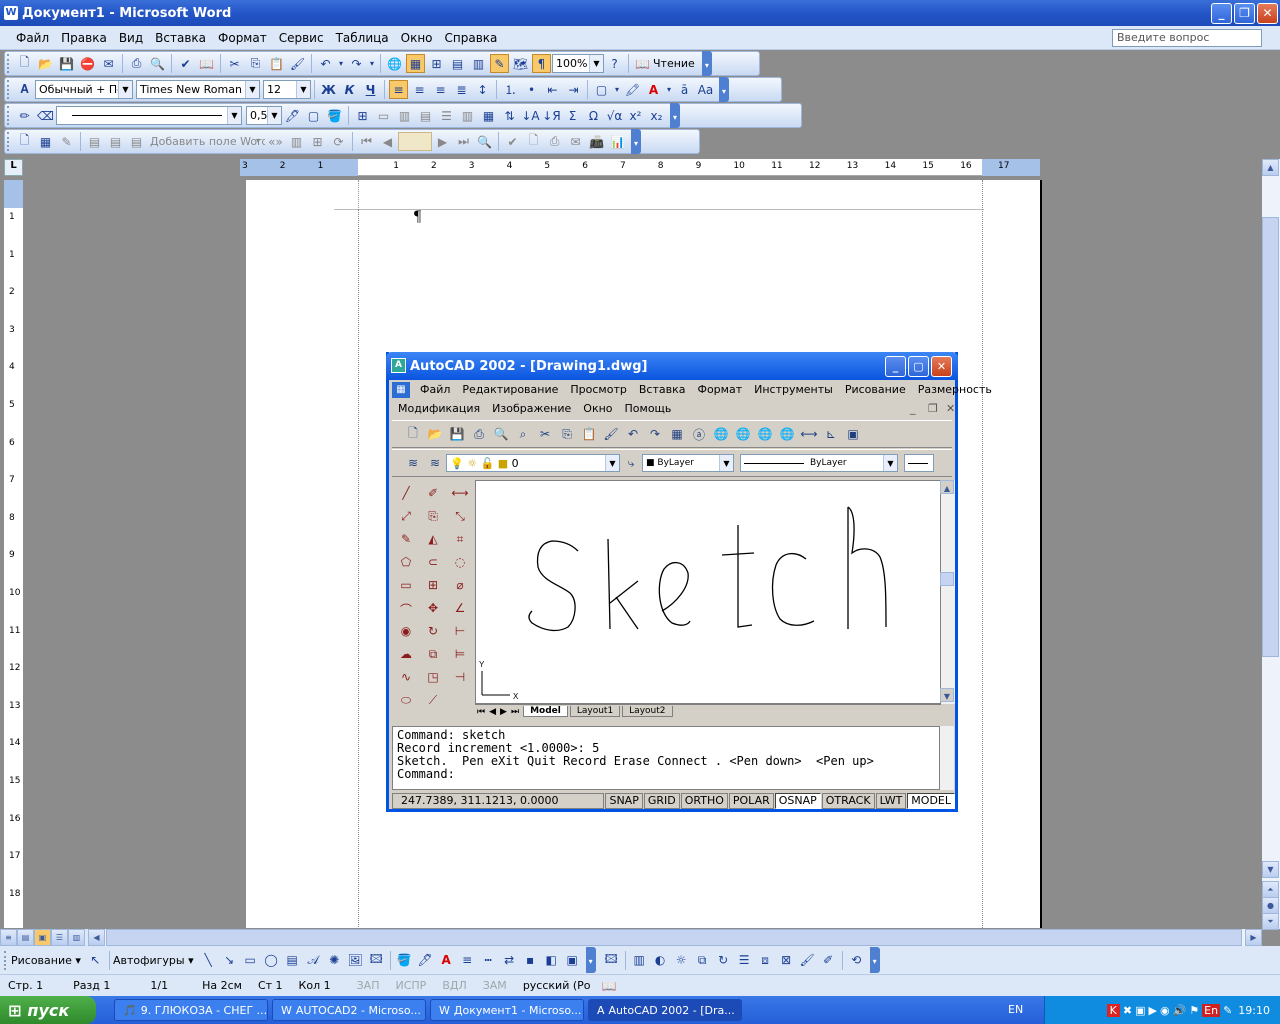 This screenshot has width=1280, height=1024. I want to click on merge-new-doc-icon: 🗋, so click(533, 141).